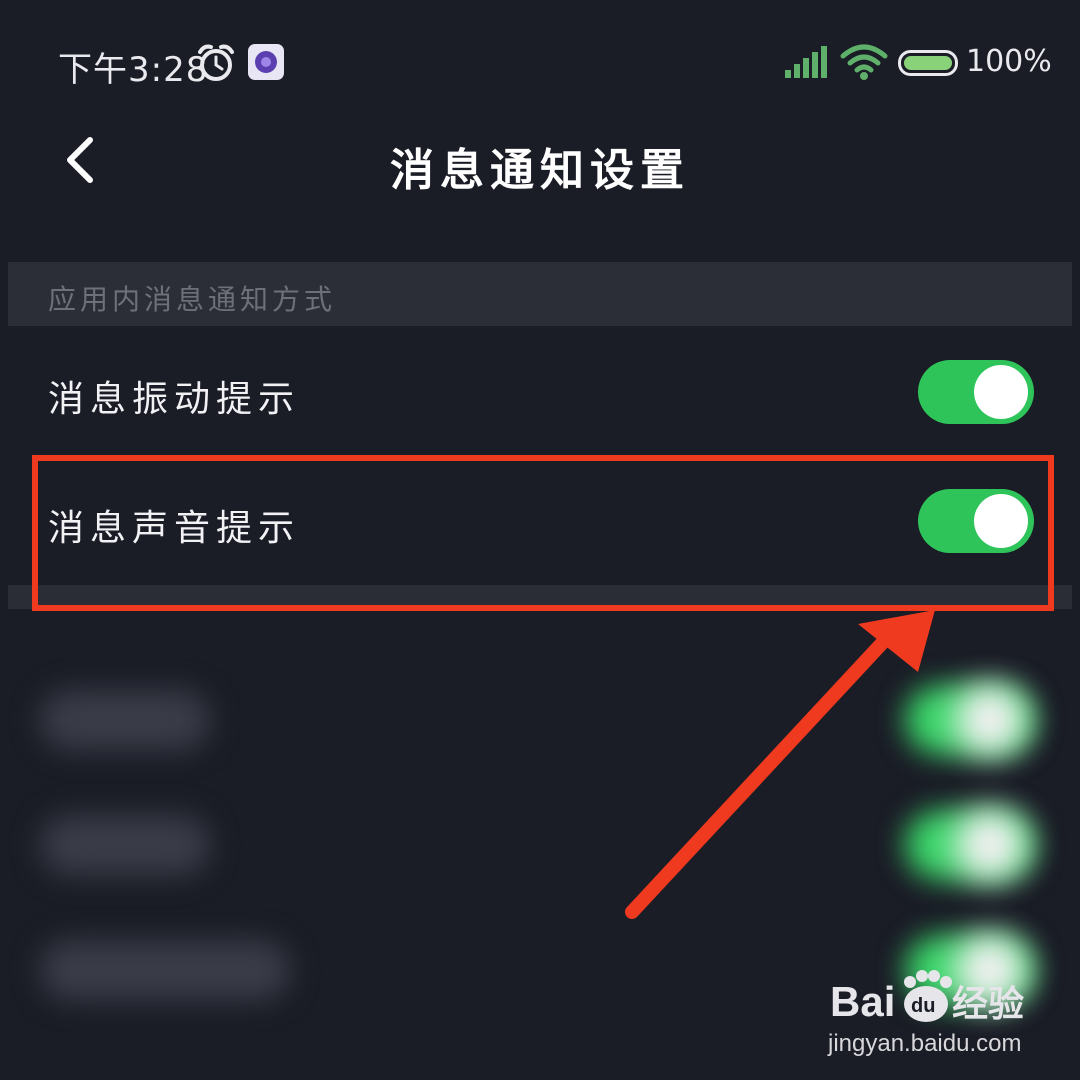  Describe the element at coordinates (928, 63) in the screenshot. I see `battery-icon` at that location.